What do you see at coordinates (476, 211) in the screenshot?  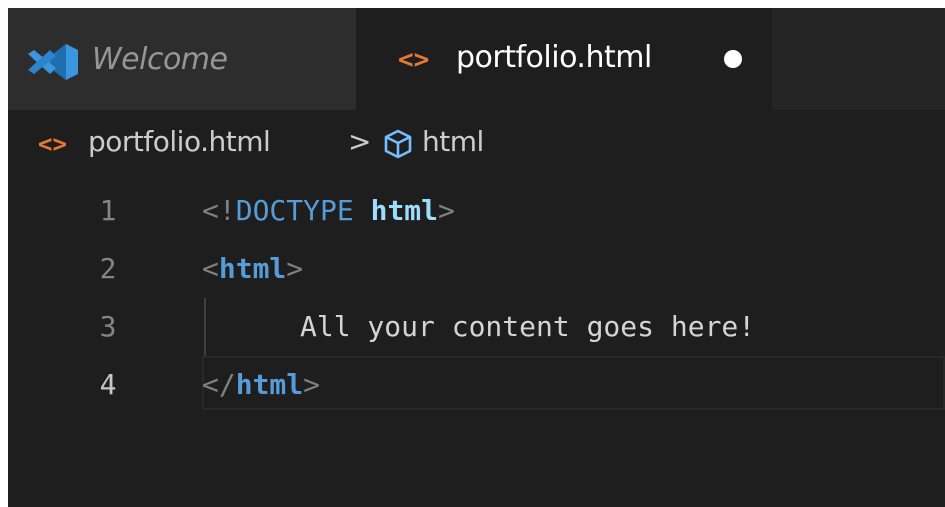 I see `code-line: 1 <!DOCTYPE html>` at bounding box center [476, 211].